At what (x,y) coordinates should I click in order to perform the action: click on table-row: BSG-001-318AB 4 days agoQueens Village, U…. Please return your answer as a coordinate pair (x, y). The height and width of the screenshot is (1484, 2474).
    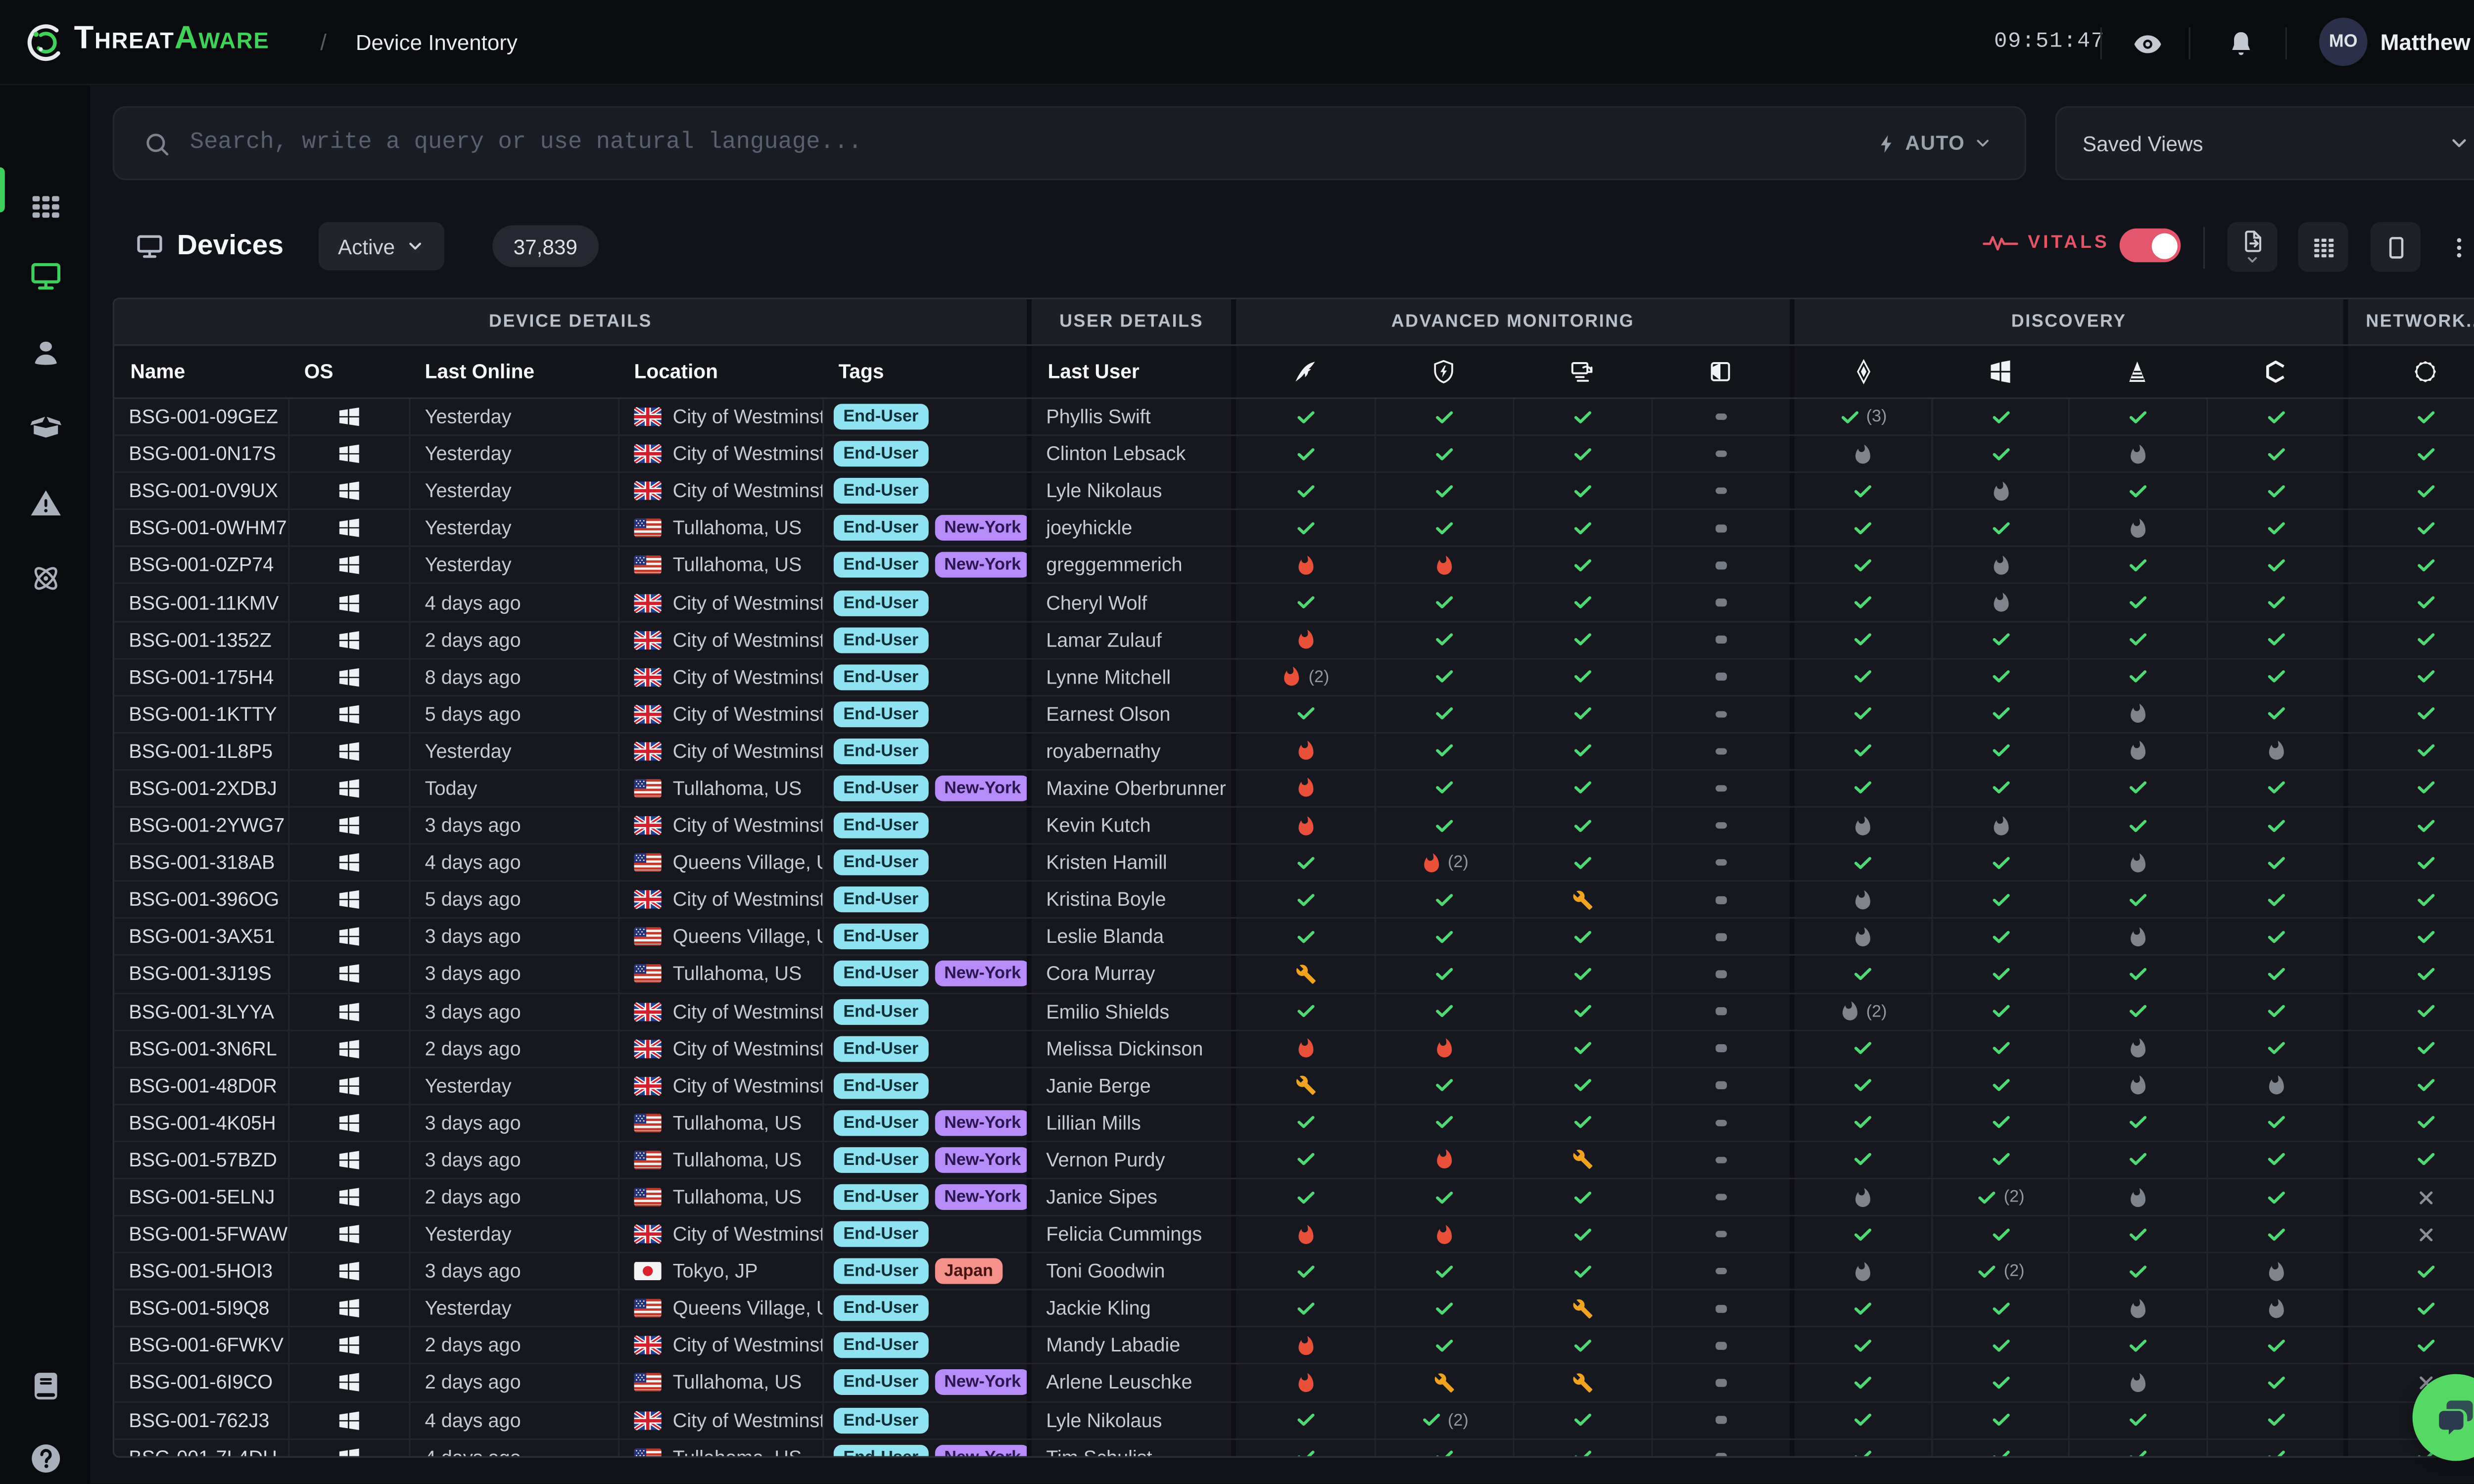
    Looking at the image, I should click on (1294, 863).